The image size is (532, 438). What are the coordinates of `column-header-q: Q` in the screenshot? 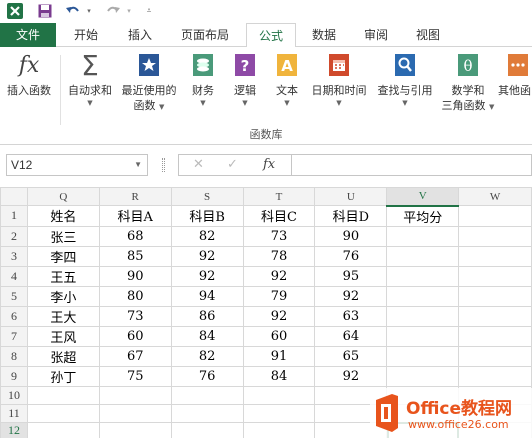 It's located at (63, 196).